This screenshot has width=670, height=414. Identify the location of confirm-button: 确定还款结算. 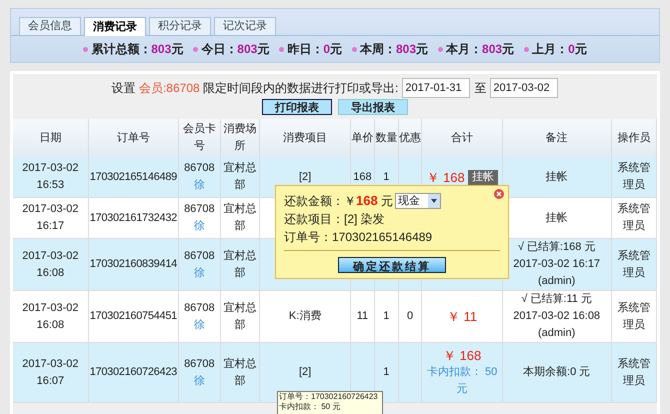
(392, 265).